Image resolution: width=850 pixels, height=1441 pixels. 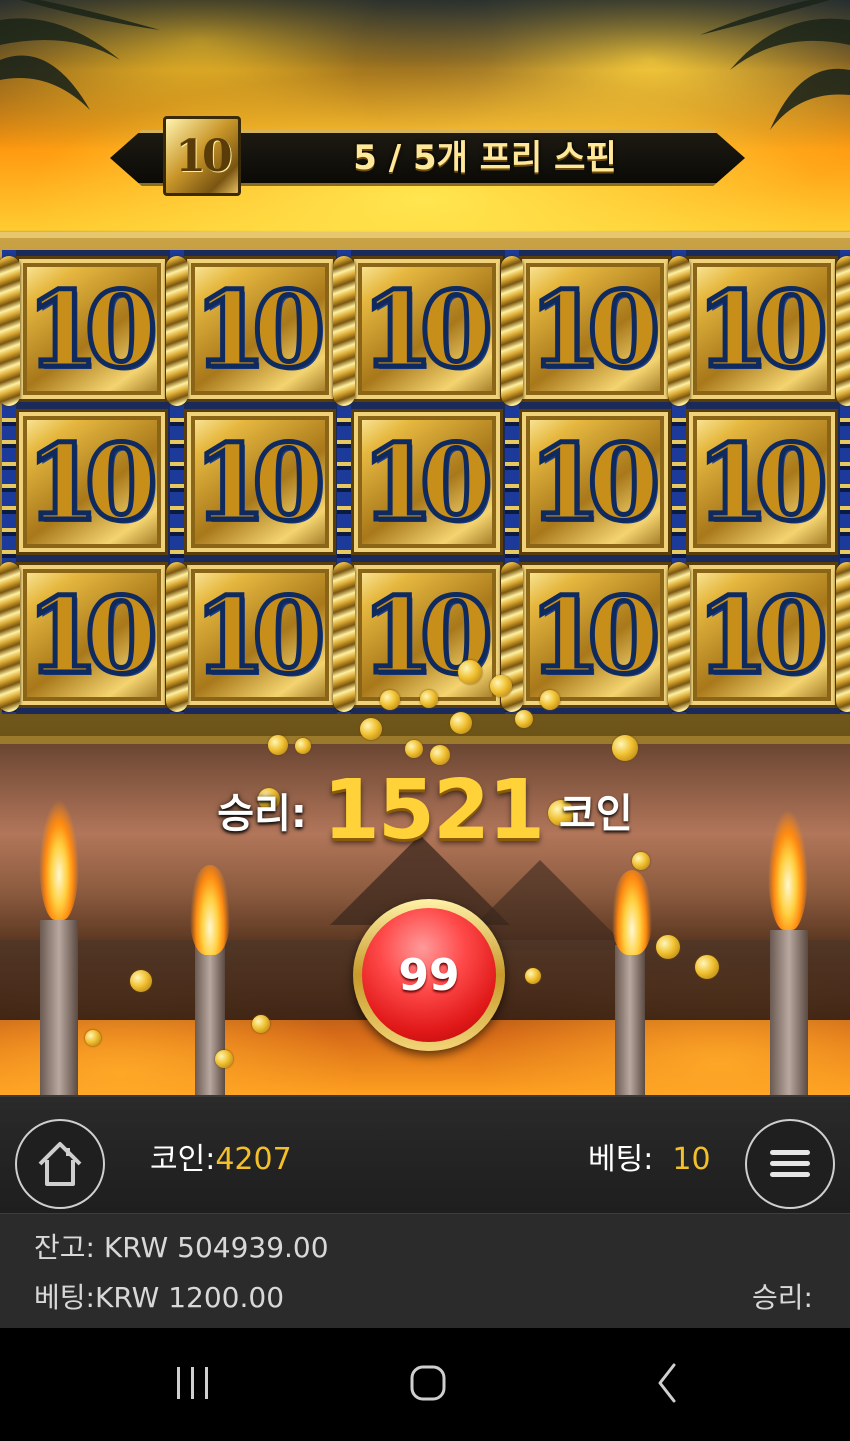 I want to click on spin-button: 99, so click(x=429, y=975).